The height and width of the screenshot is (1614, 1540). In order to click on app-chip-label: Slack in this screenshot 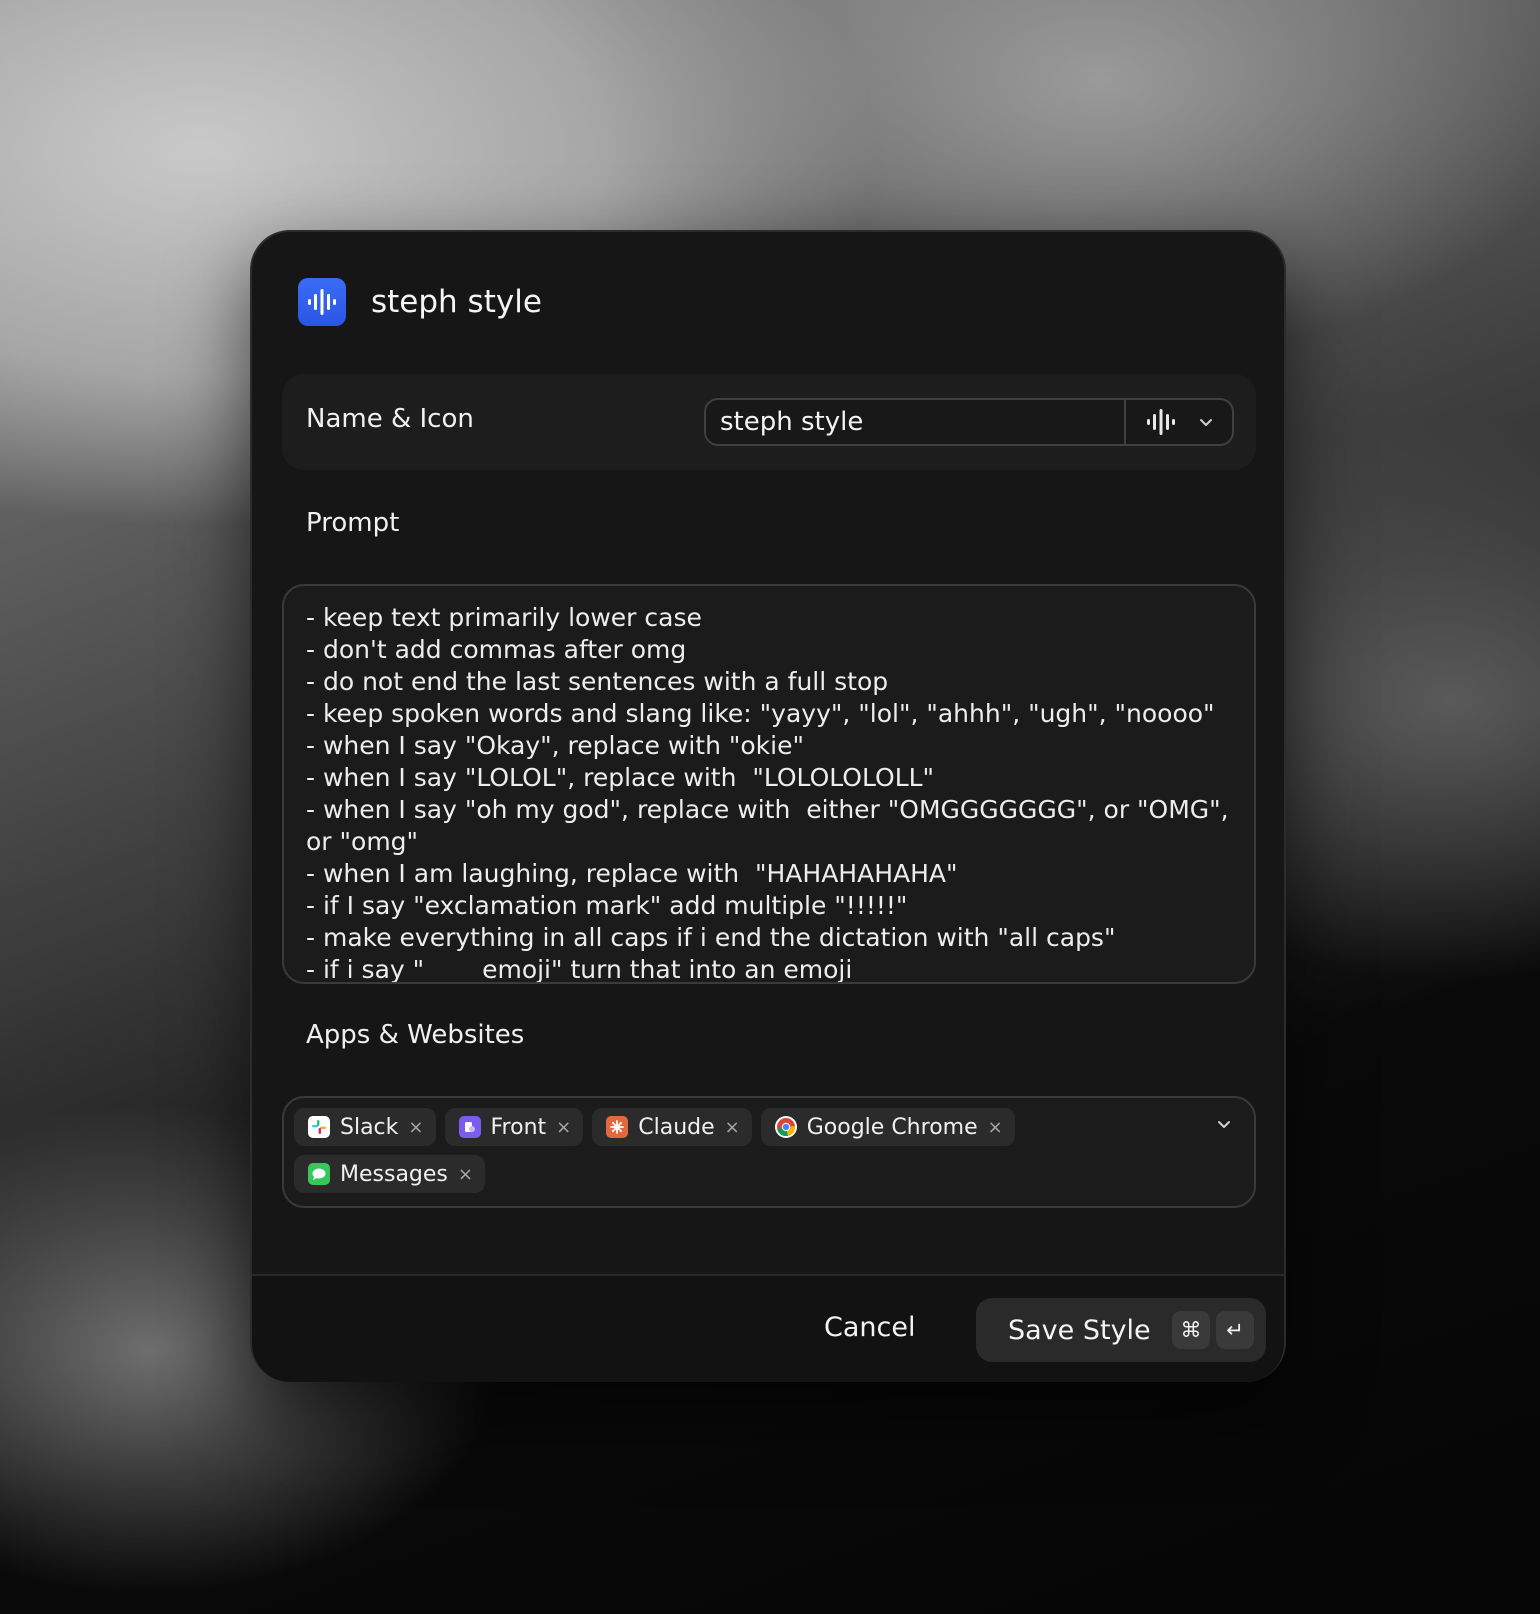, I will do `click(369, 1127)`.